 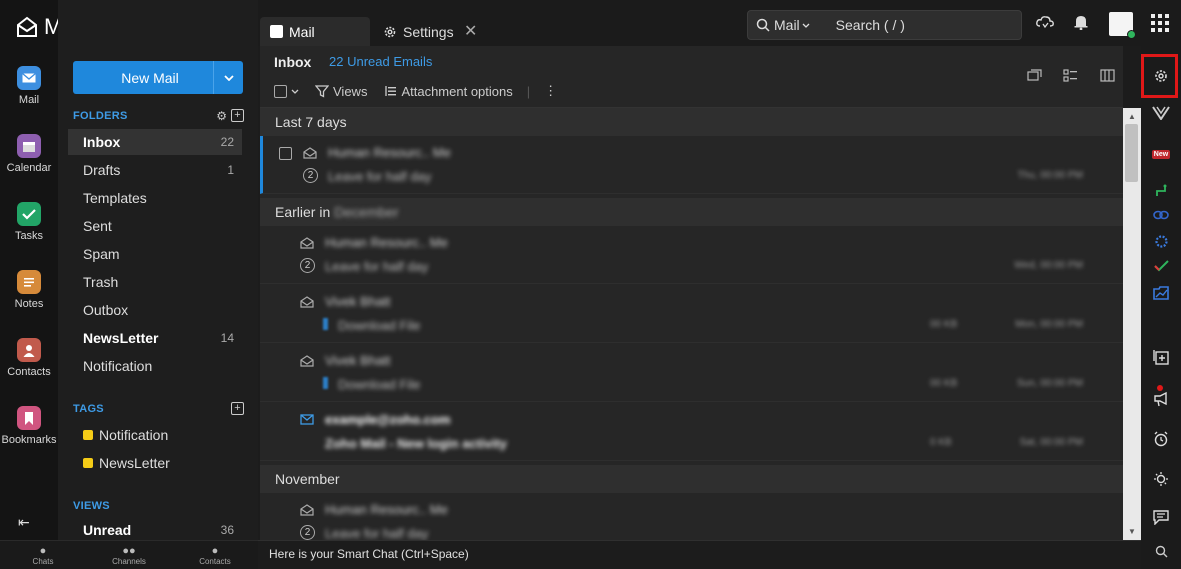 What do you see at coordinates (1161, 241) in the screenshot?
I see `integration-gear-icon` at bounding box center [1161, 241].